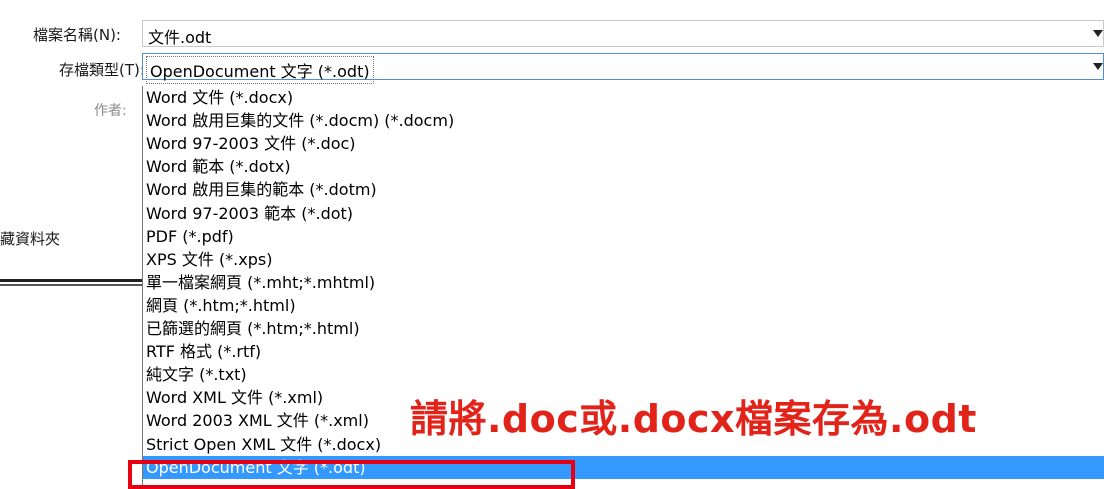 The image size is (1104, 489). What do you see at coordinates (623, 33) in the screenshot?
I see `filename-input: 文件.odt` at bounding box center [623, 33].